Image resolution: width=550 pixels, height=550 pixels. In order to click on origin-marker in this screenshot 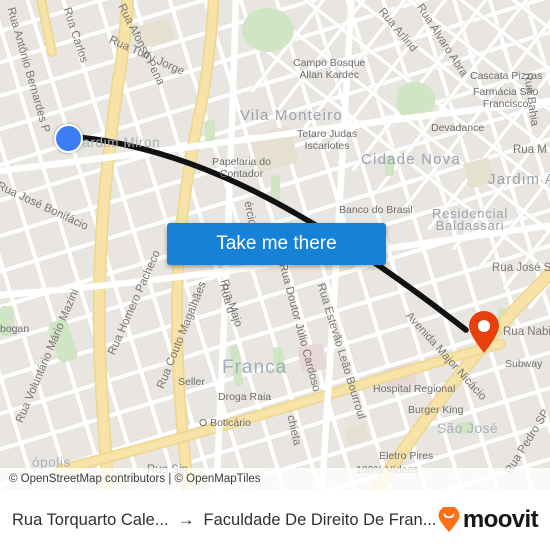, I will do `click(68, 138)`.